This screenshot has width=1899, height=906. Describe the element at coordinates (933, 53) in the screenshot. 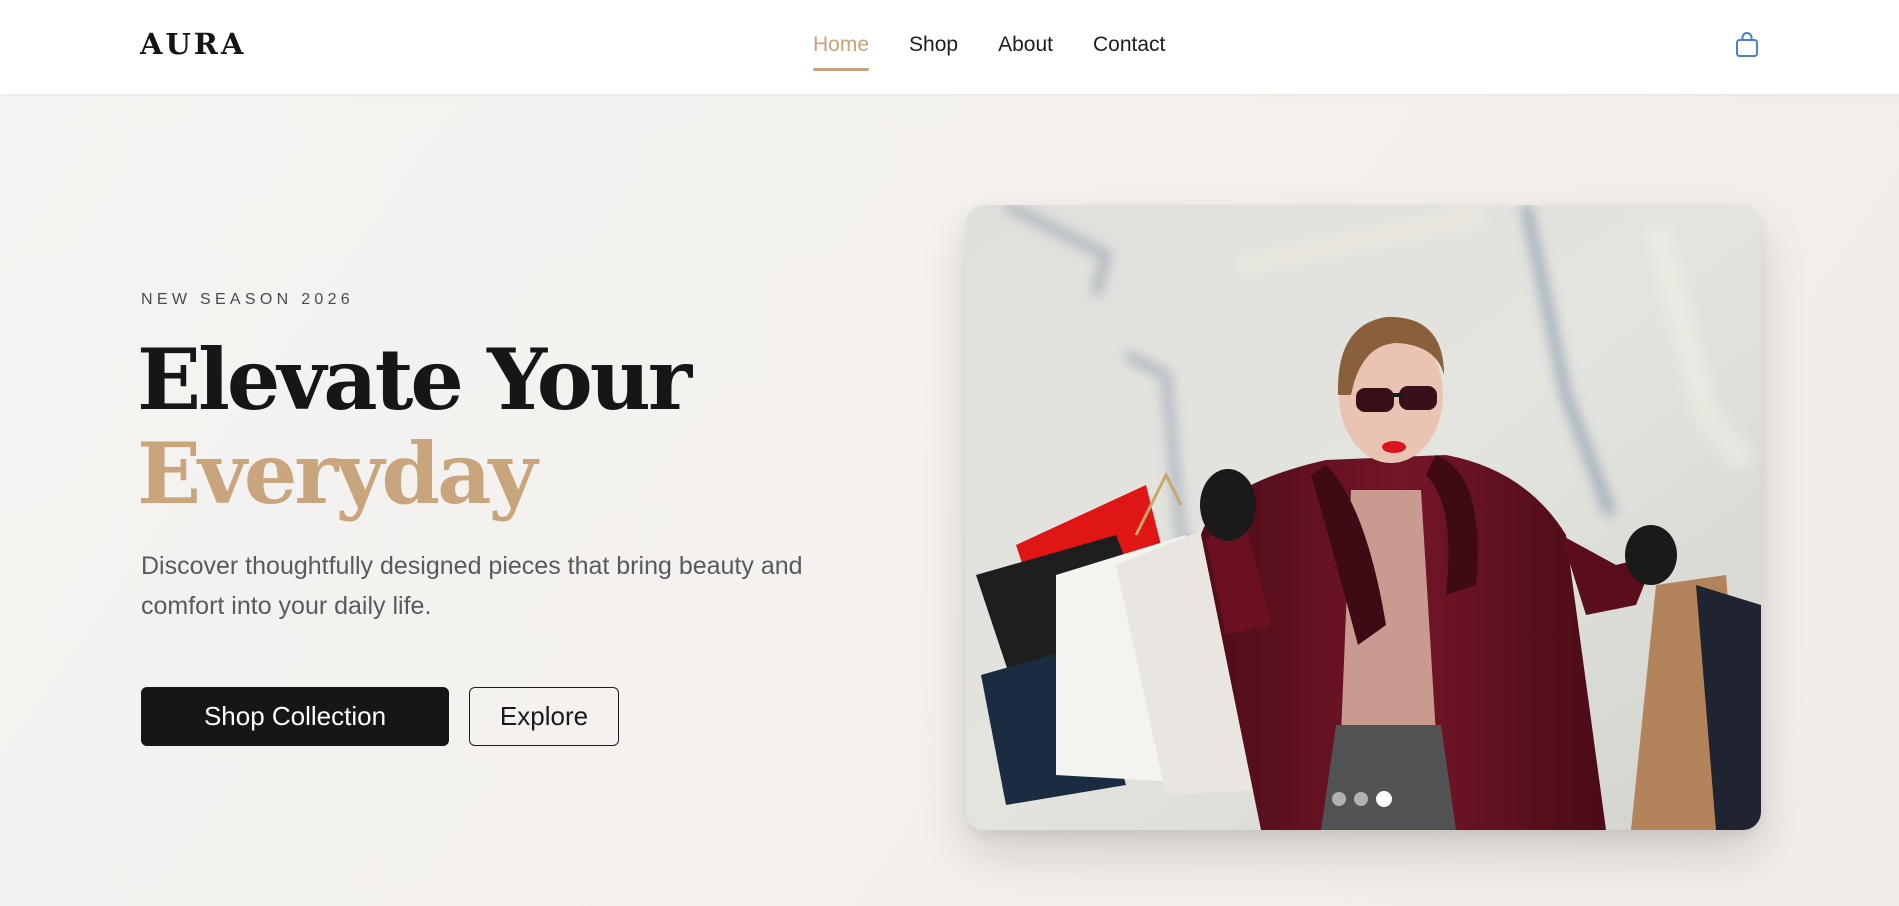

I see `nav-item-shop: Shop` at that location.